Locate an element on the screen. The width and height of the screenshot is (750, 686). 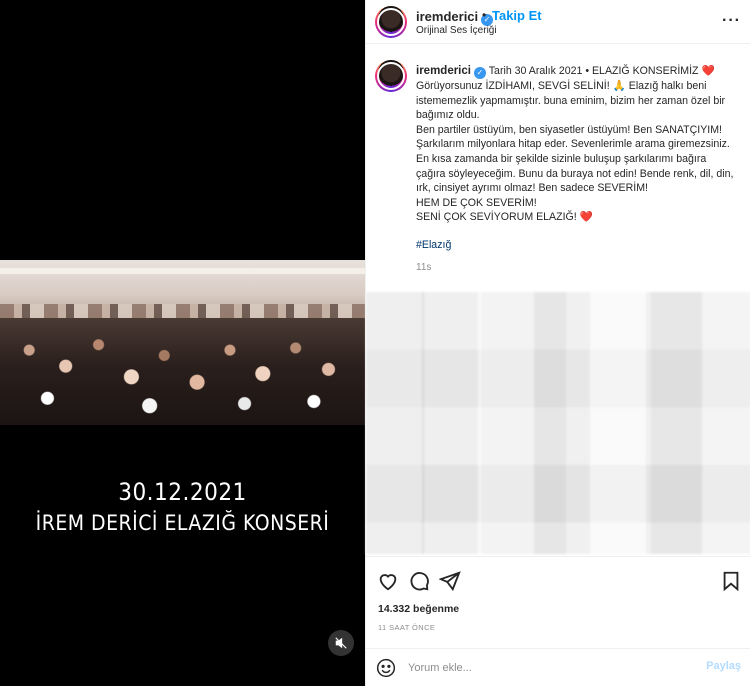
caption-avatar is located at coordinates (391, 76).